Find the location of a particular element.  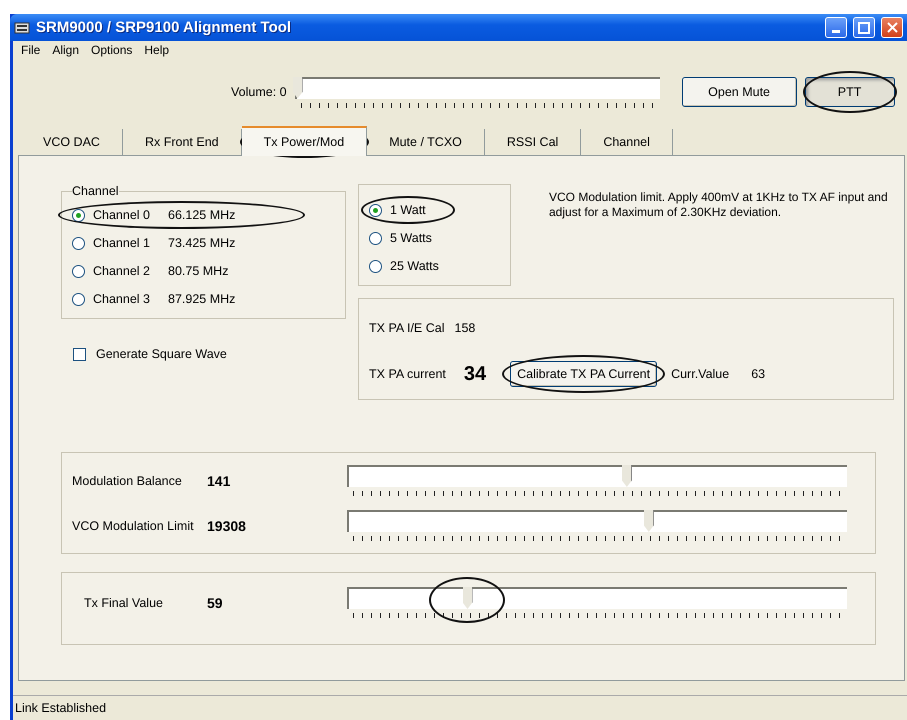

minimize-icon is located at coordinates (836, 31).